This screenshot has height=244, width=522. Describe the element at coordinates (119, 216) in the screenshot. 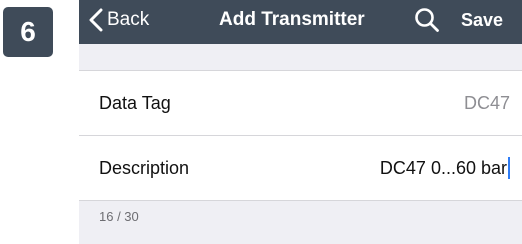

I see `character-counter: 16 / 30` at that location.